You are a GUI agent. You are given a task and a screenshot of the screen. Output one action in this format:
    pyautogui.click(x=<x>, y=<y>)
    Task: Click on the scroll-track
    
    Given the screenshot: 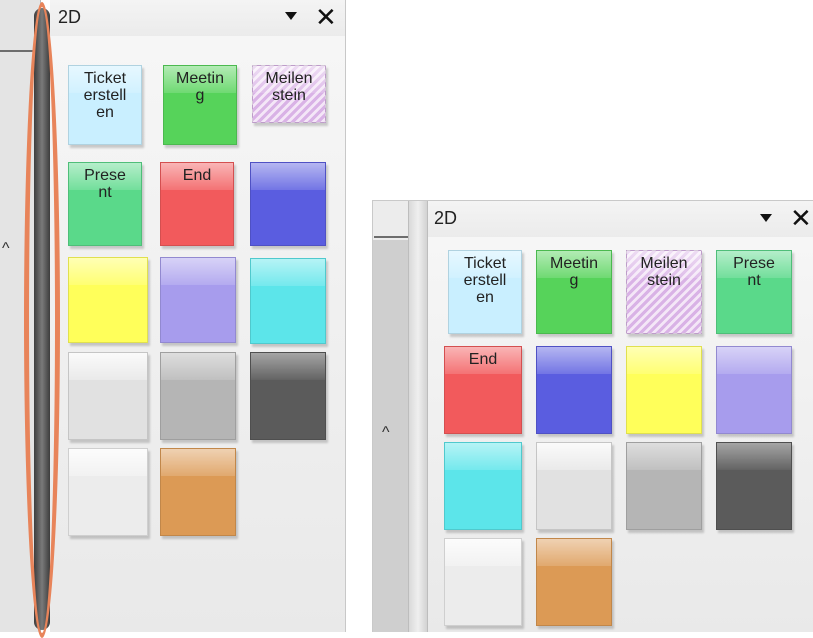 What is the action you would take?
    pyautogui.click(x=390, y=436)
    